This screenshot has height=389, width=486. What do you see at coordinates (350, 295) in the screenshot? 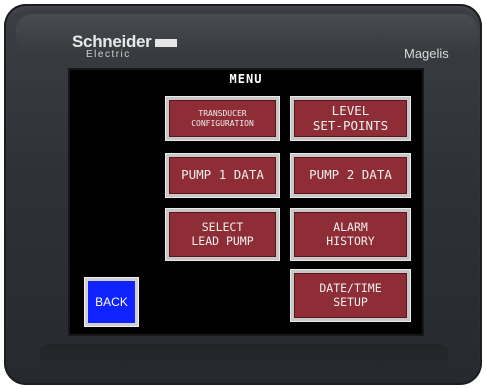
I see `date-time-setup-button: DATE/TIME SETUP` at bounding box center [350, 295].